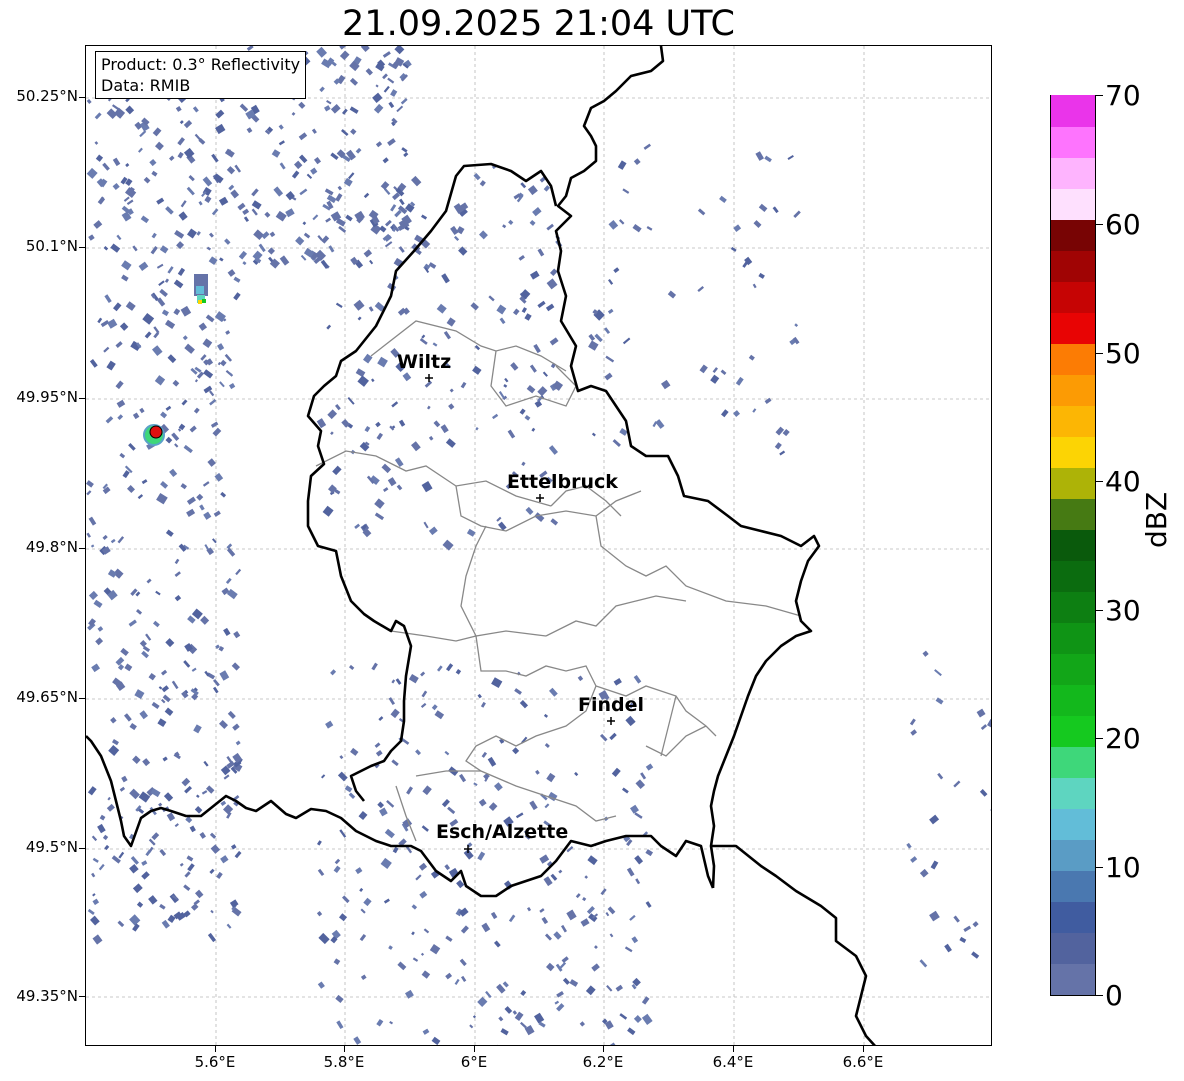  I want to click on colorbar-label: 0, so click(1114, 995).